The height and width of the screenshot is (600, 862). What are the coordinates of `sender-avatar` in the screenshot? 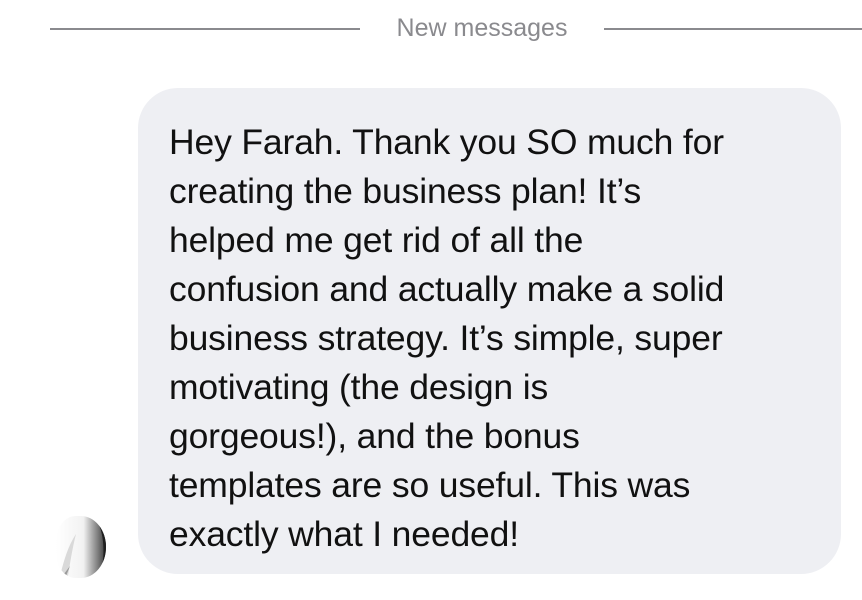 It's located at (81, 547).